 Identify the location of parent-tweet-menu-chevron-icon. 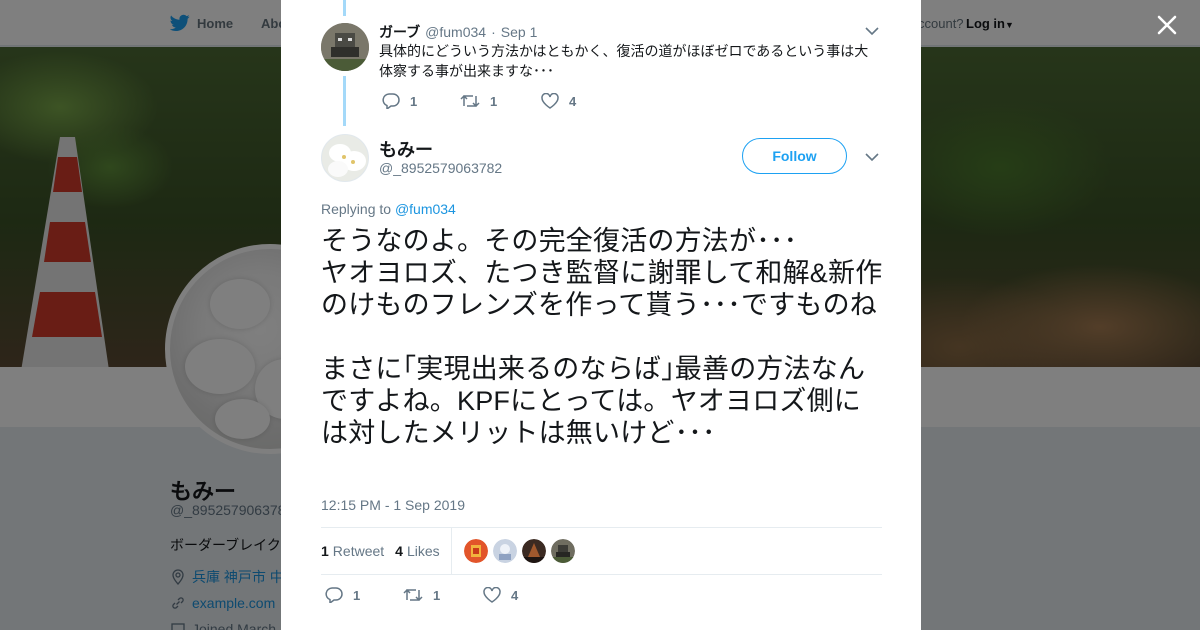
(872, 31).